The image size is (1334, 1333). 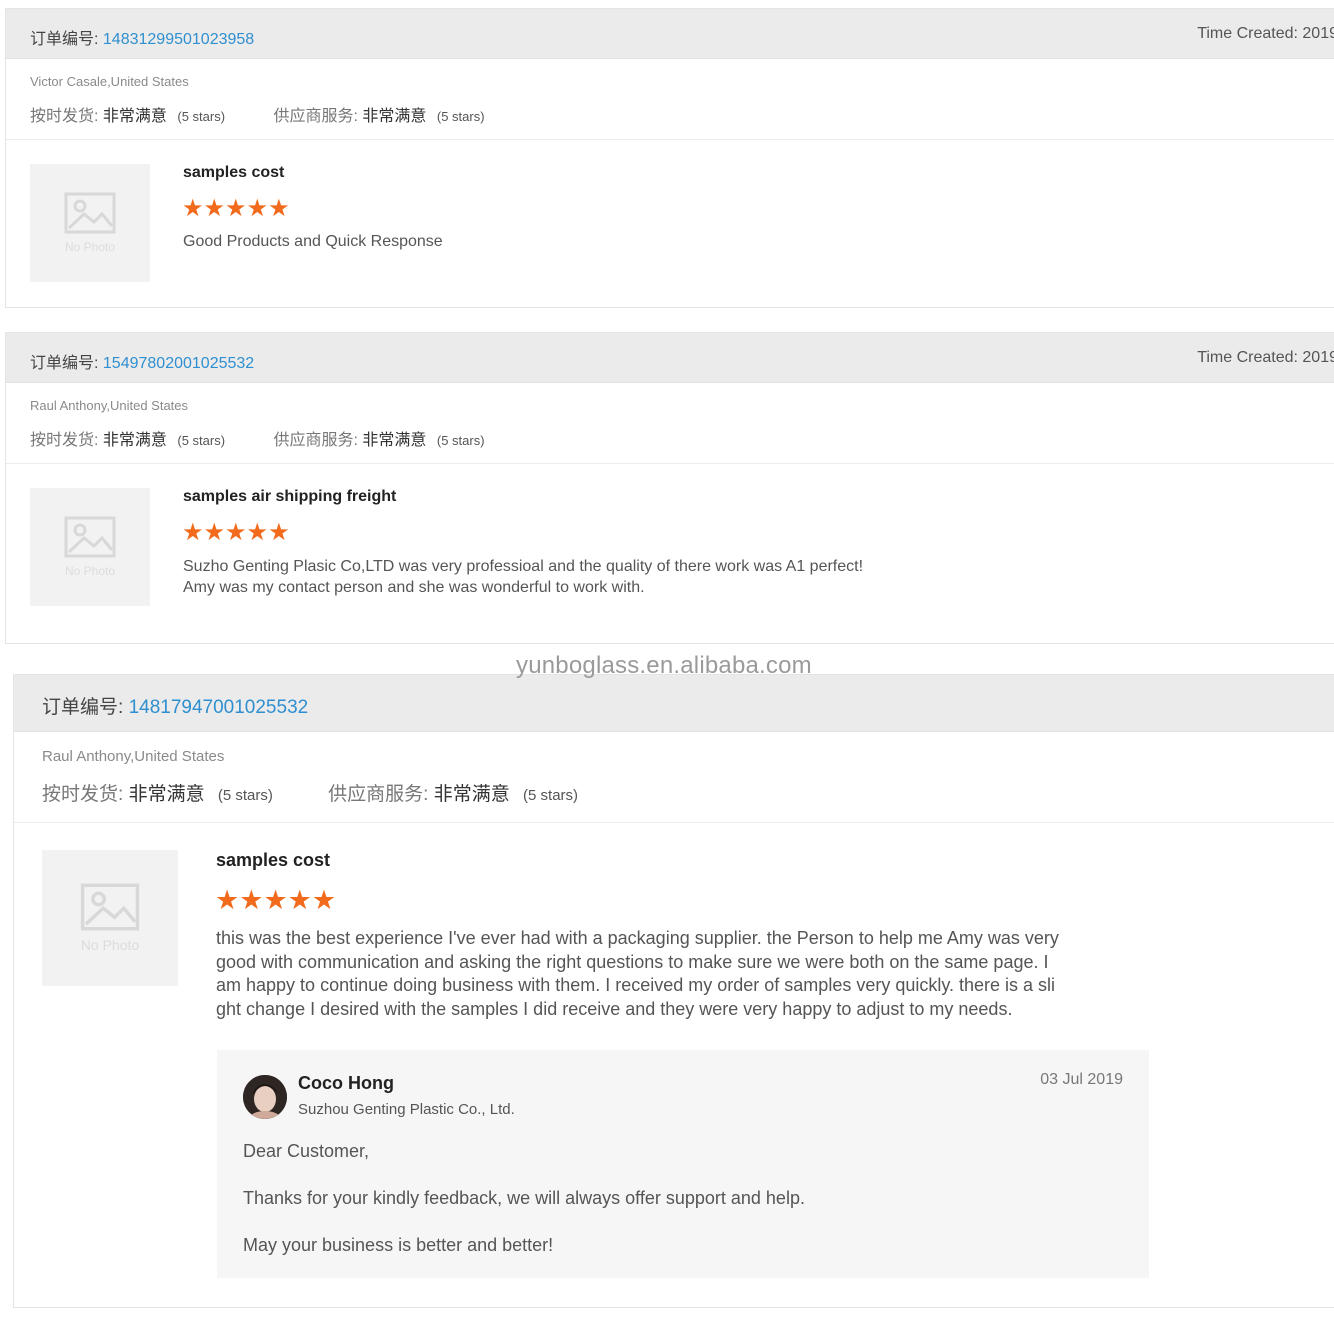 I want to click on order-number-row: 订单编号: 14817947001025532, so click(x=175, y=705).